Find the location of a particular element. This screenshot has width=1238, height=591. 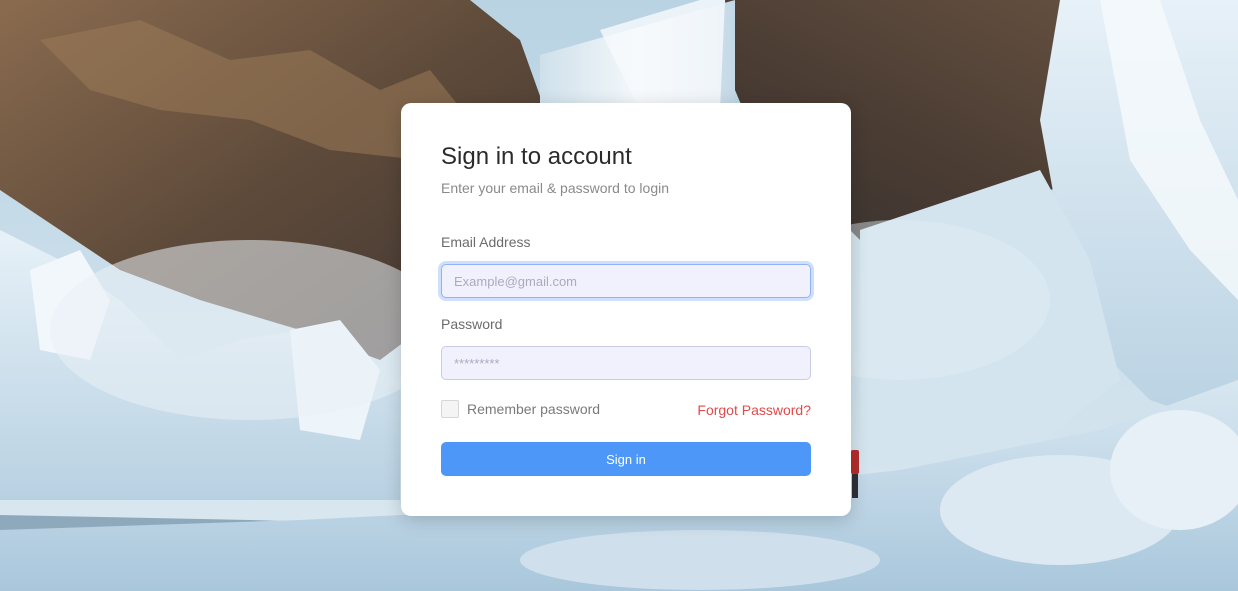

sign-in-button: Sign in is located at coordinates (626, 459).